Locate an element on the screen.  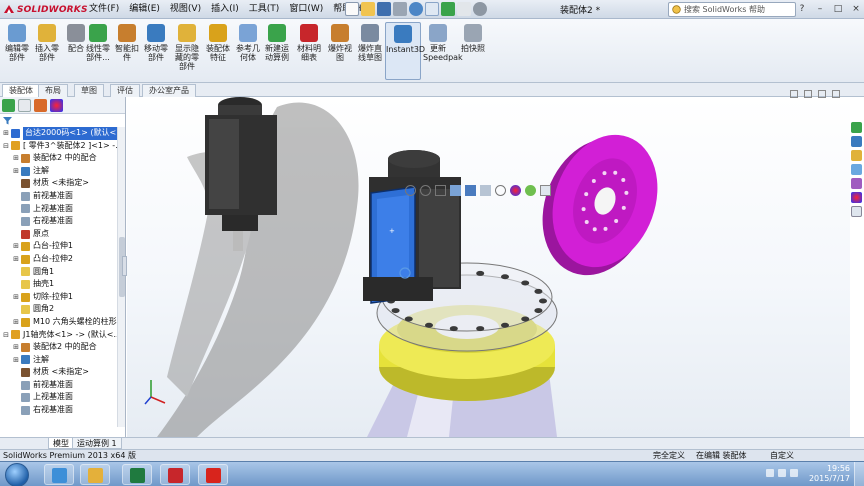
tray-flag-icon is located at coordinates (770, 473).